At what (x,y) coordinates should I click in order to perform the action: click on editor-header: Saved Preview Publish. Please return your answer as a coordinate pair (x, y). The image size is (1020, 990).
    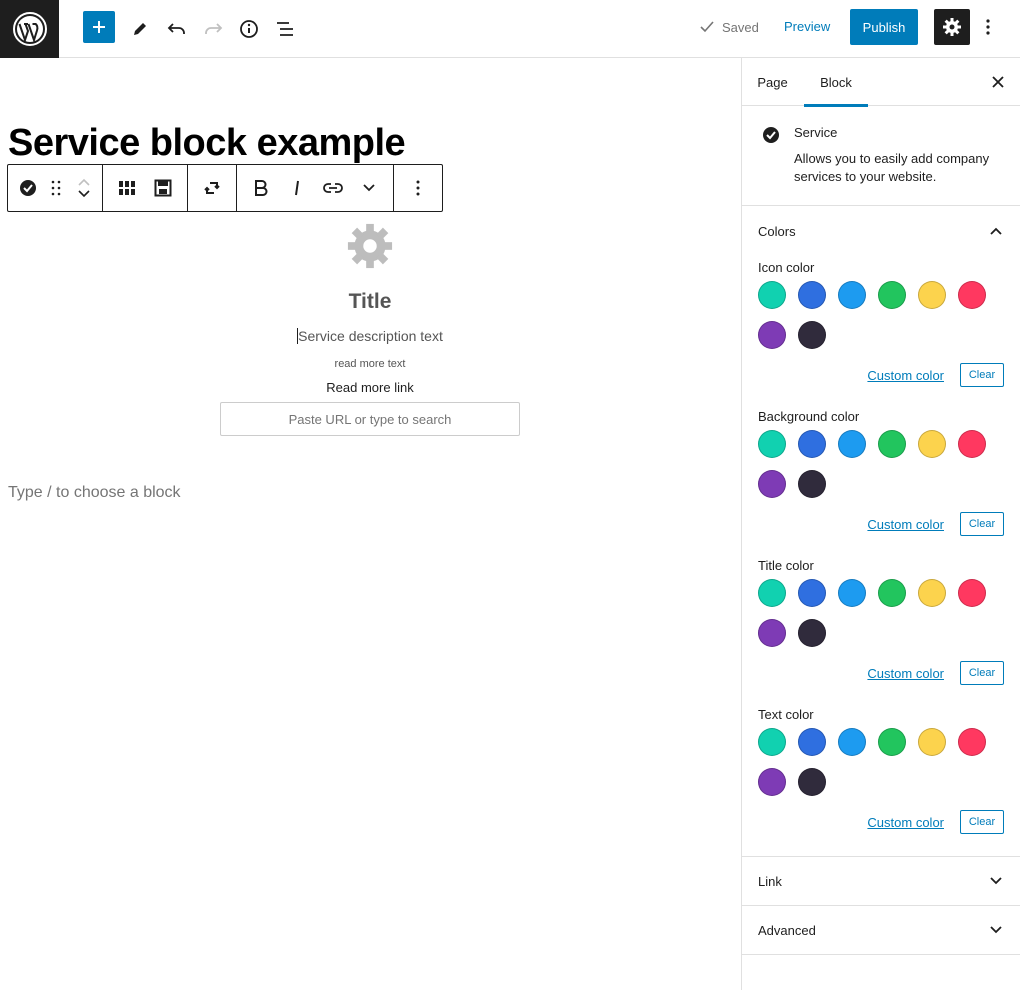
    Looking at the image, I should click on (510, 29).